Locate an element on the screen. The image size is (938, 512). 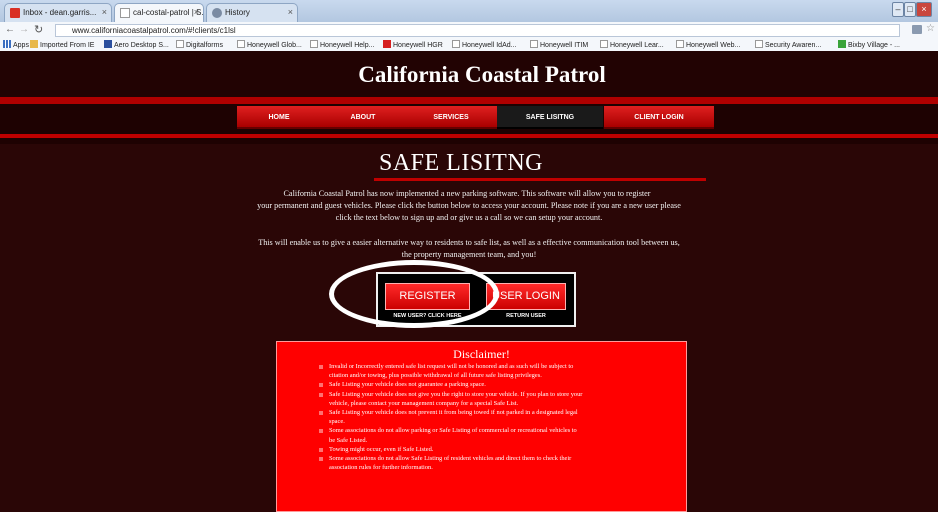
browser-tab-inbox: Inbox - dean.garris... × is located at coordinates (58, 12).